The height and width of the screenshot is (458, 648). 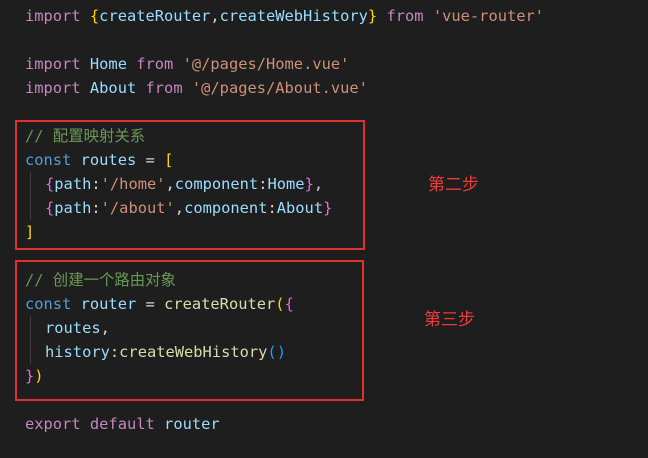 What do you see at coordinates (159, 304) in the screenshot?
I see `code-line-10: const router = createRouter({` at bounding box center [159, 304].